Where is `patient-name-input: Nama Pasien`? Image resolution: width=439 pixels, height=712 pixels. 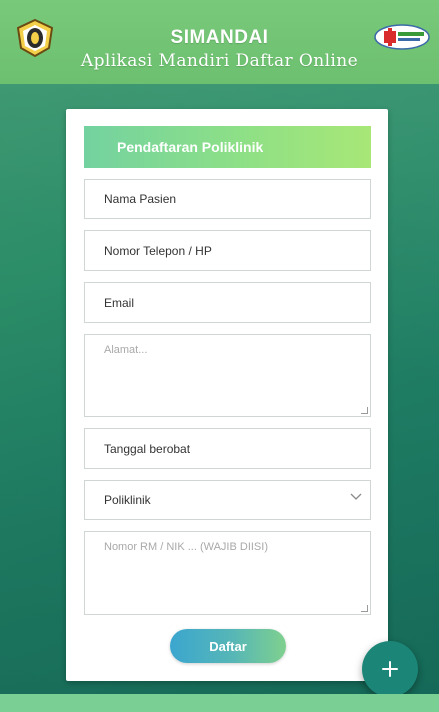 patient-name-input: Nama Pasien is located at coordinates (227, 199).